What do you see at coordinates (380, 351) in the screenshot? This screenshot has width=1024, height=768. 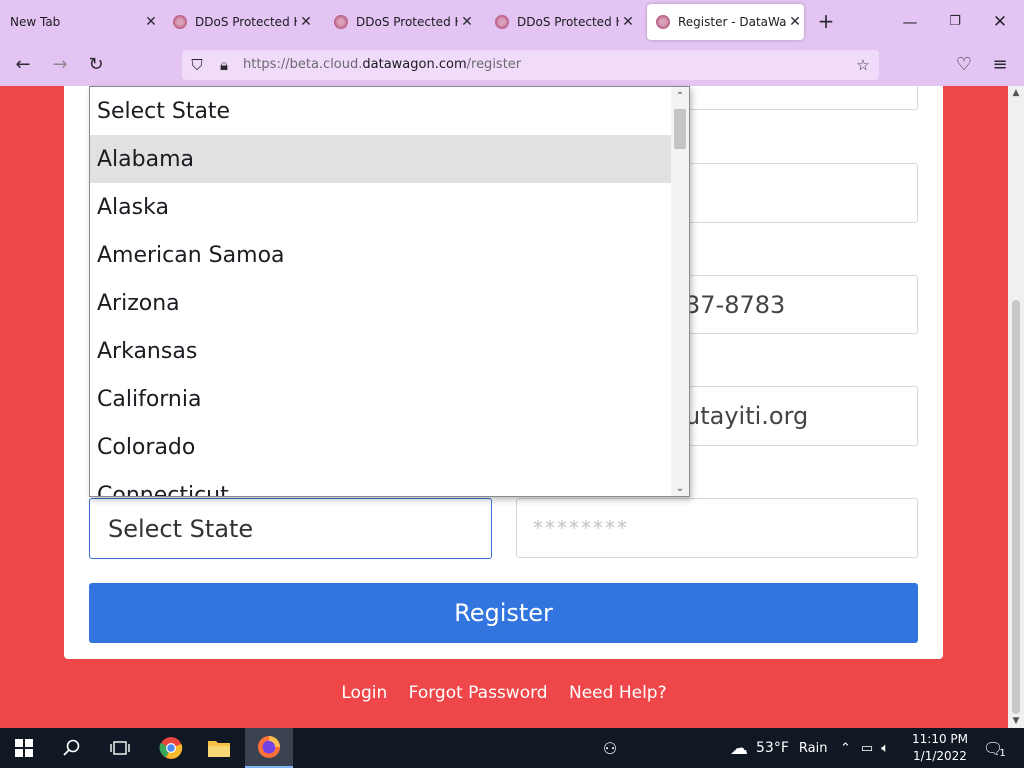 I see `state-option: Arkansas` at bounding box center [380, 351].